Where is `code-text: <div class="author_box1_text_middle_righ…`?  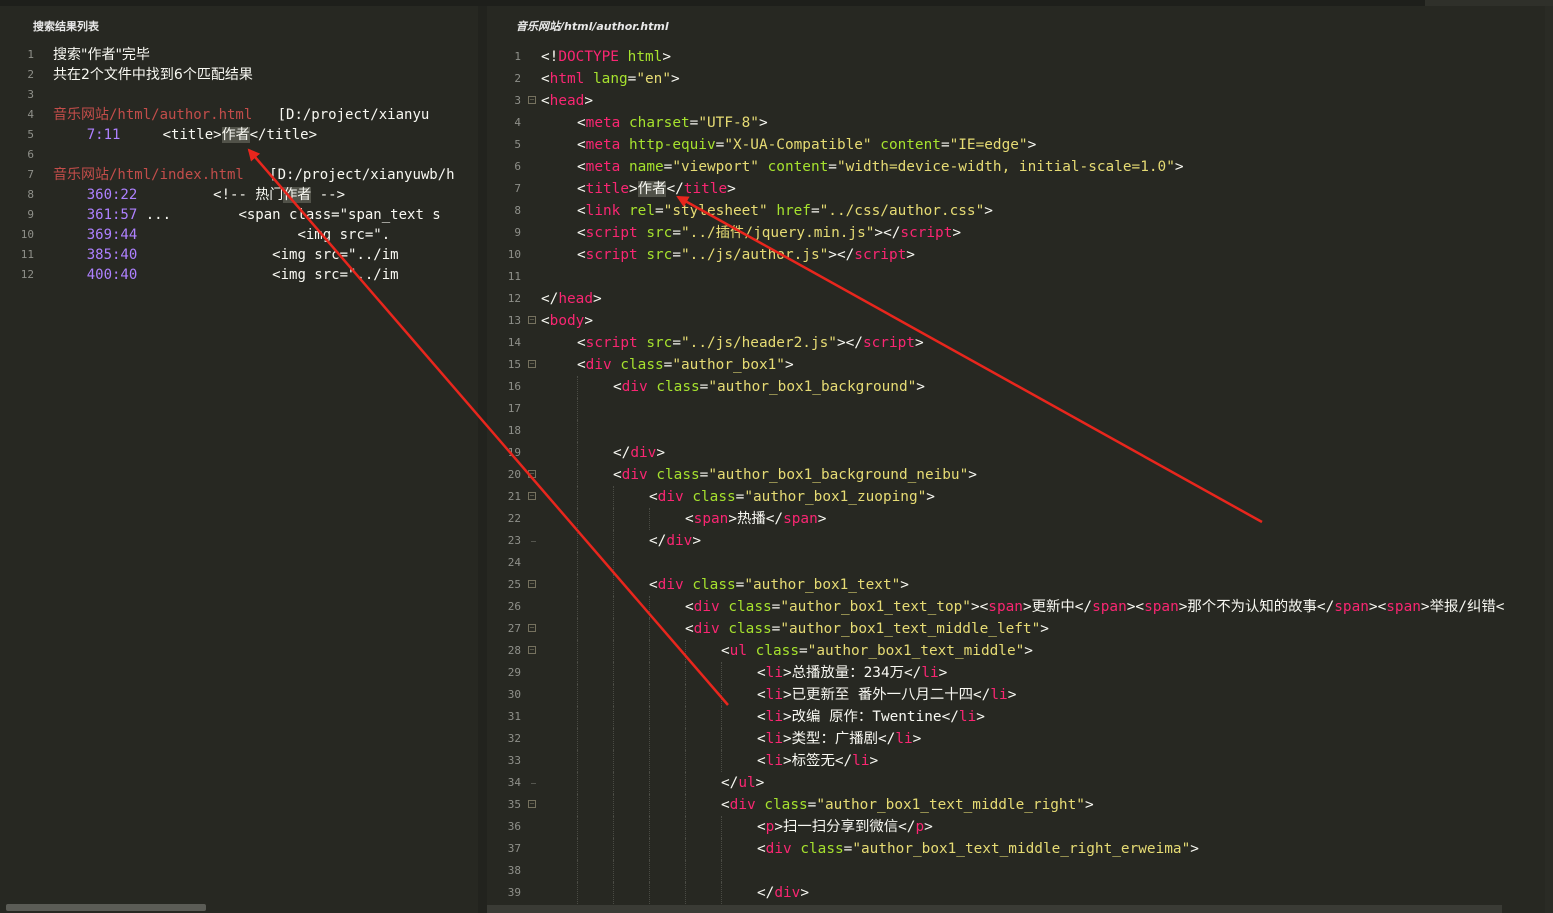
code-text: <div class="author_box1_text_middle_righ… is located at coordinates (978, 849).